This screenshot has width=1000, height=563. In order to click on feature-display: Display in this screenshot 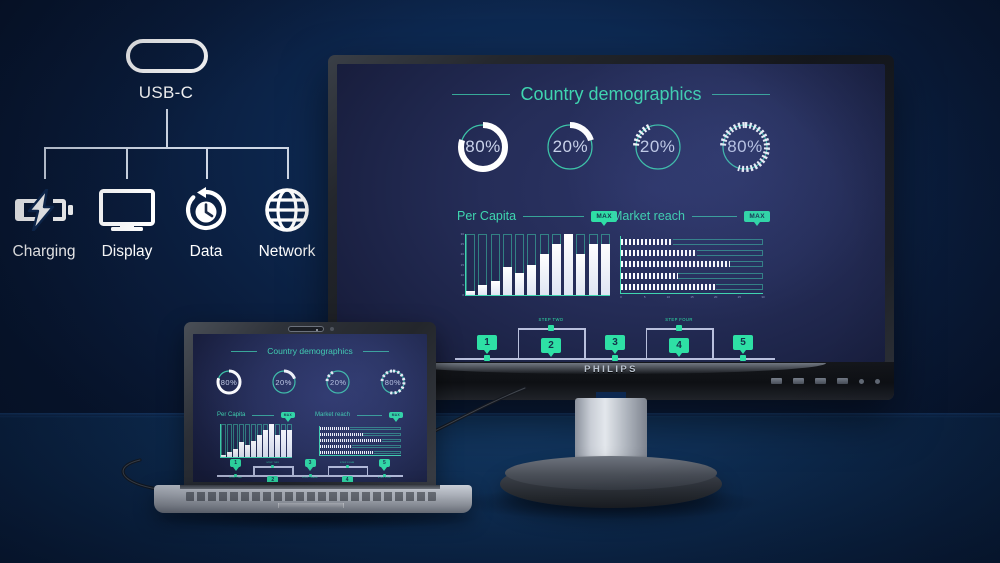, I will do `click(127, 222)`.